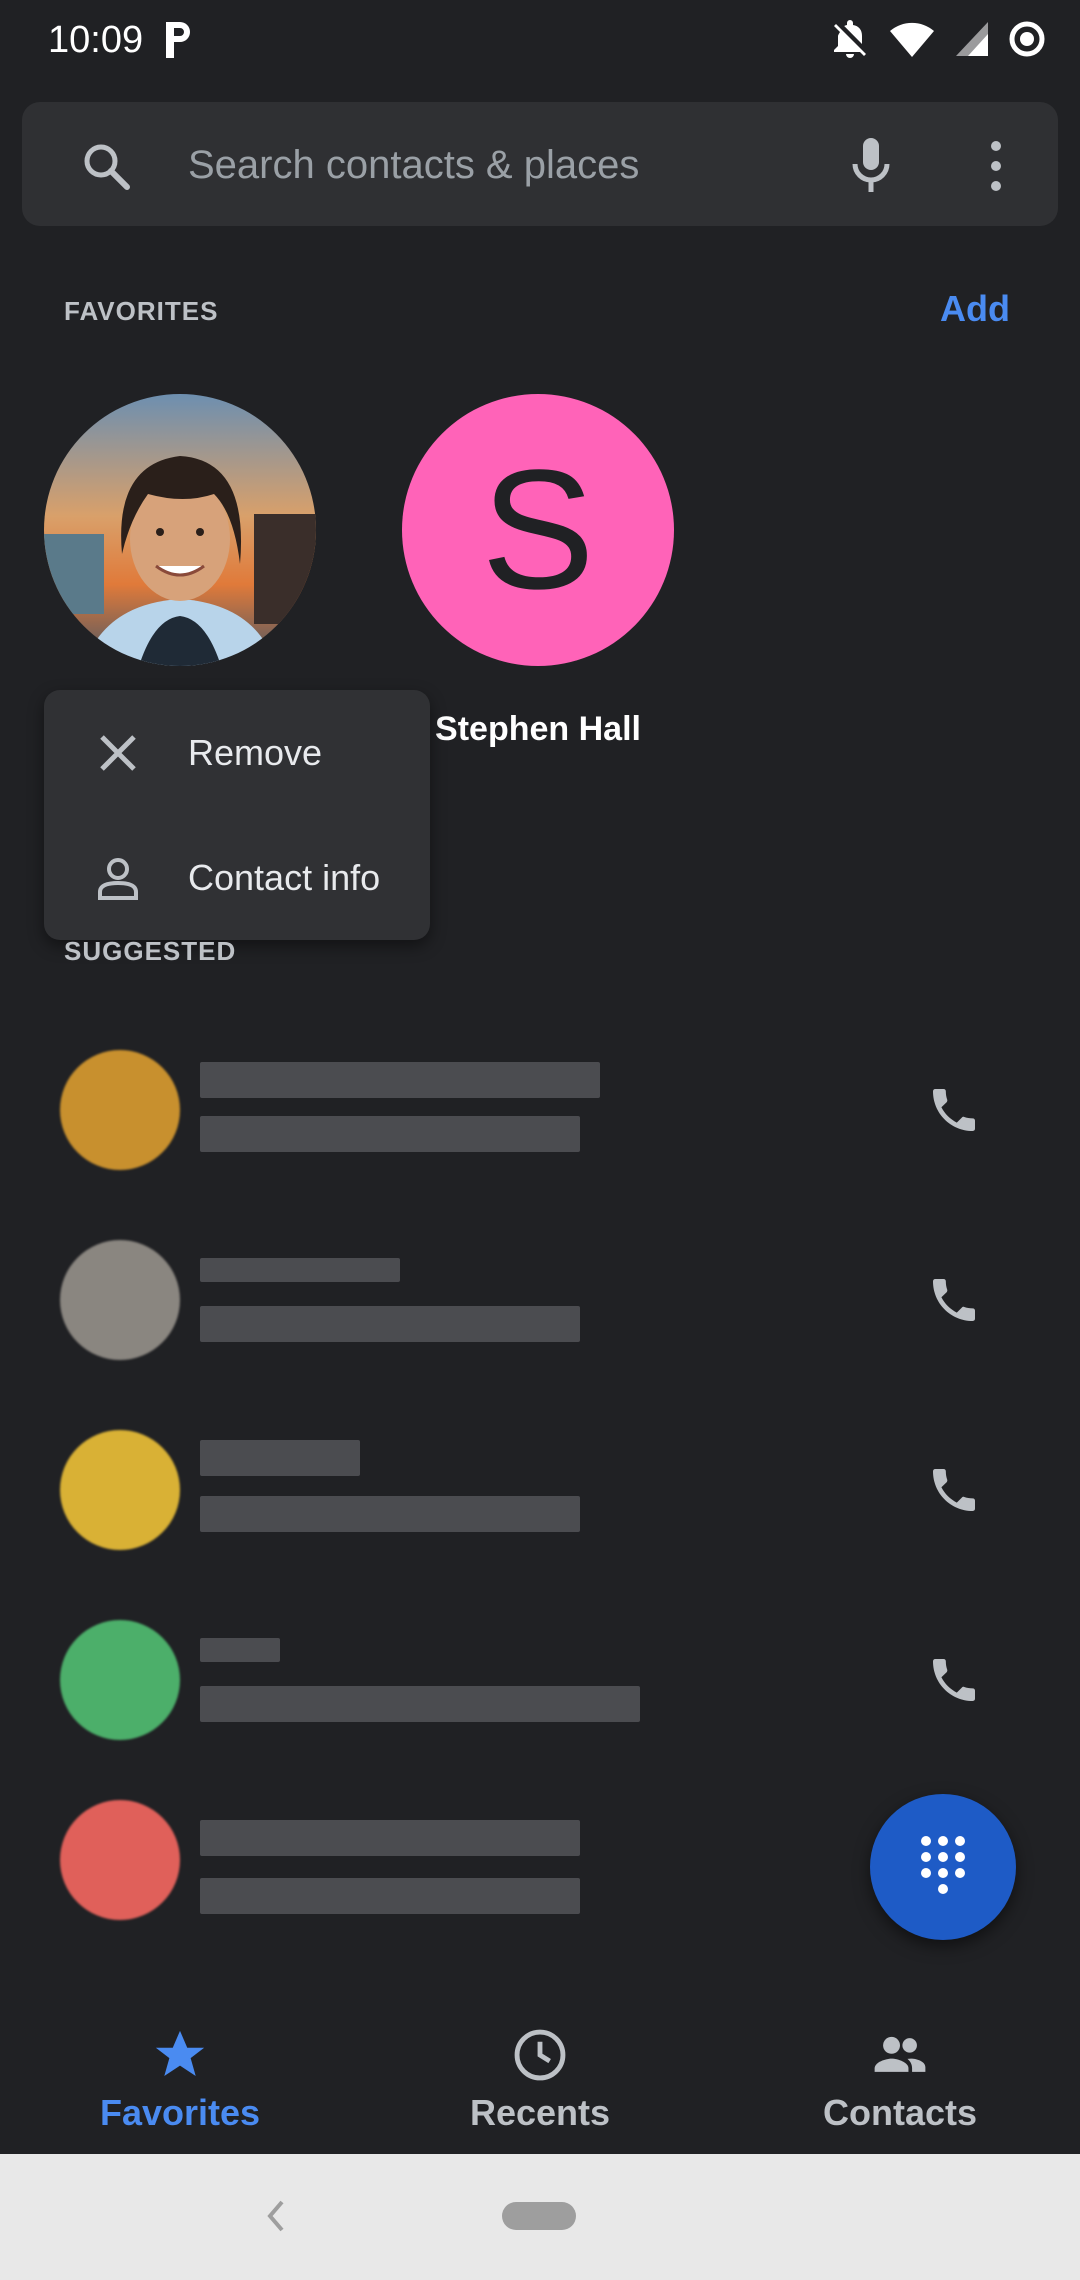 This screenshot has height=2280, width=1080. Describe the element at coordinates (538, 729) in the screenshot. I see `favorite-contact-name: Stephen Hall` at that location.